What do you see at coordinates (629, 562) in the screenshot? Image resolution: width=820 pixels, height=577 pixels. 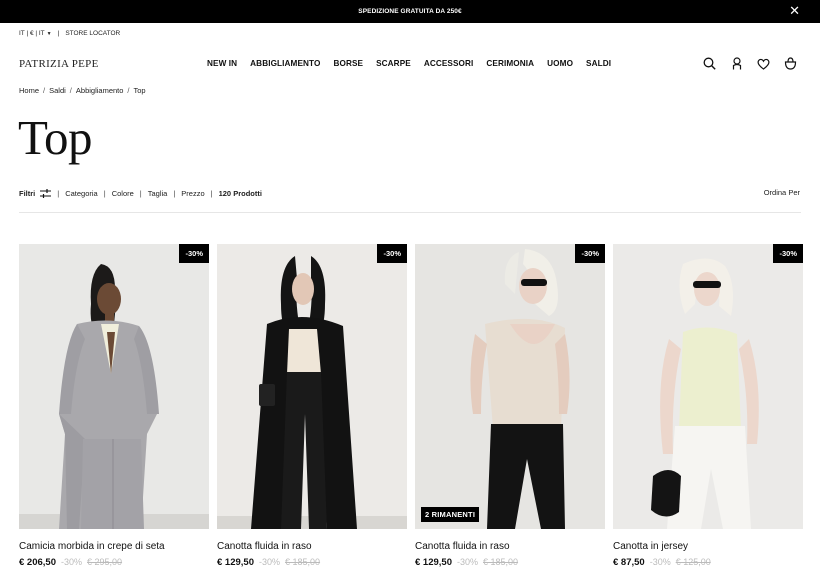 I see `current-price: € 87,50` at bounding box center [629, 562].